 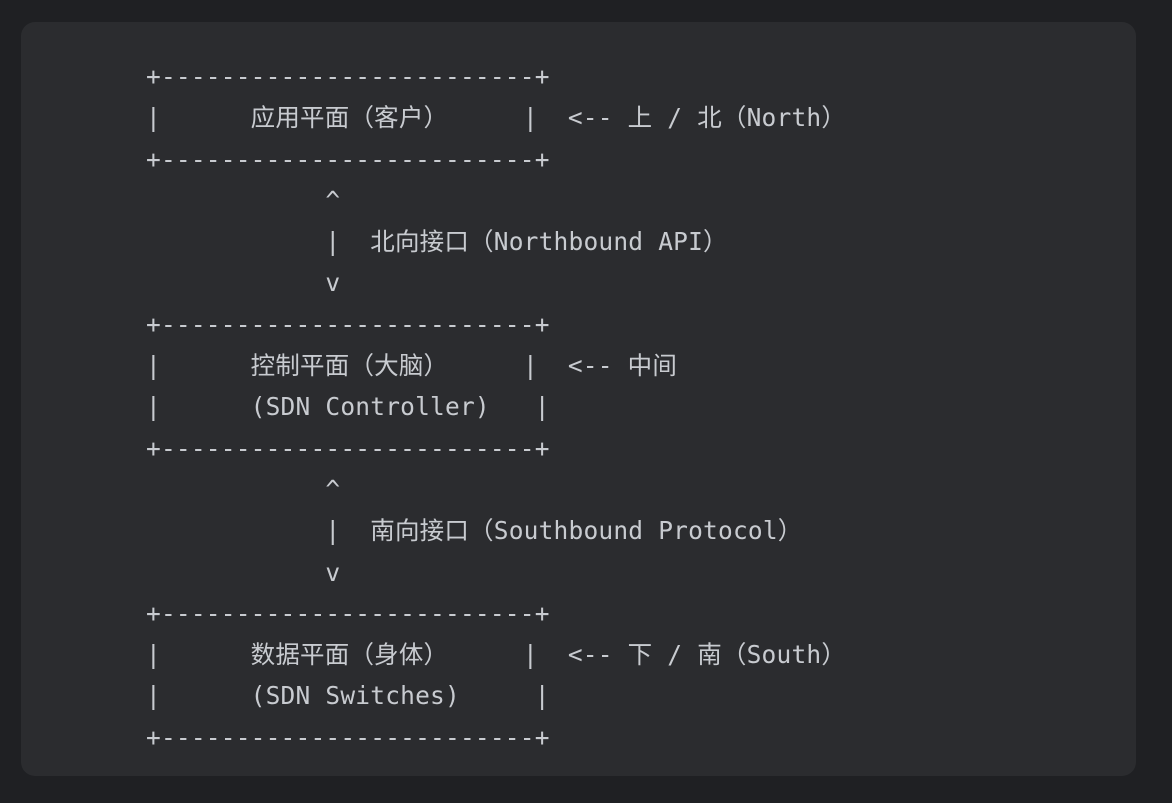 I want to click on control-plane-label: | 控制平面（大脑） | <-- 中间, so click(x=412, y=366).